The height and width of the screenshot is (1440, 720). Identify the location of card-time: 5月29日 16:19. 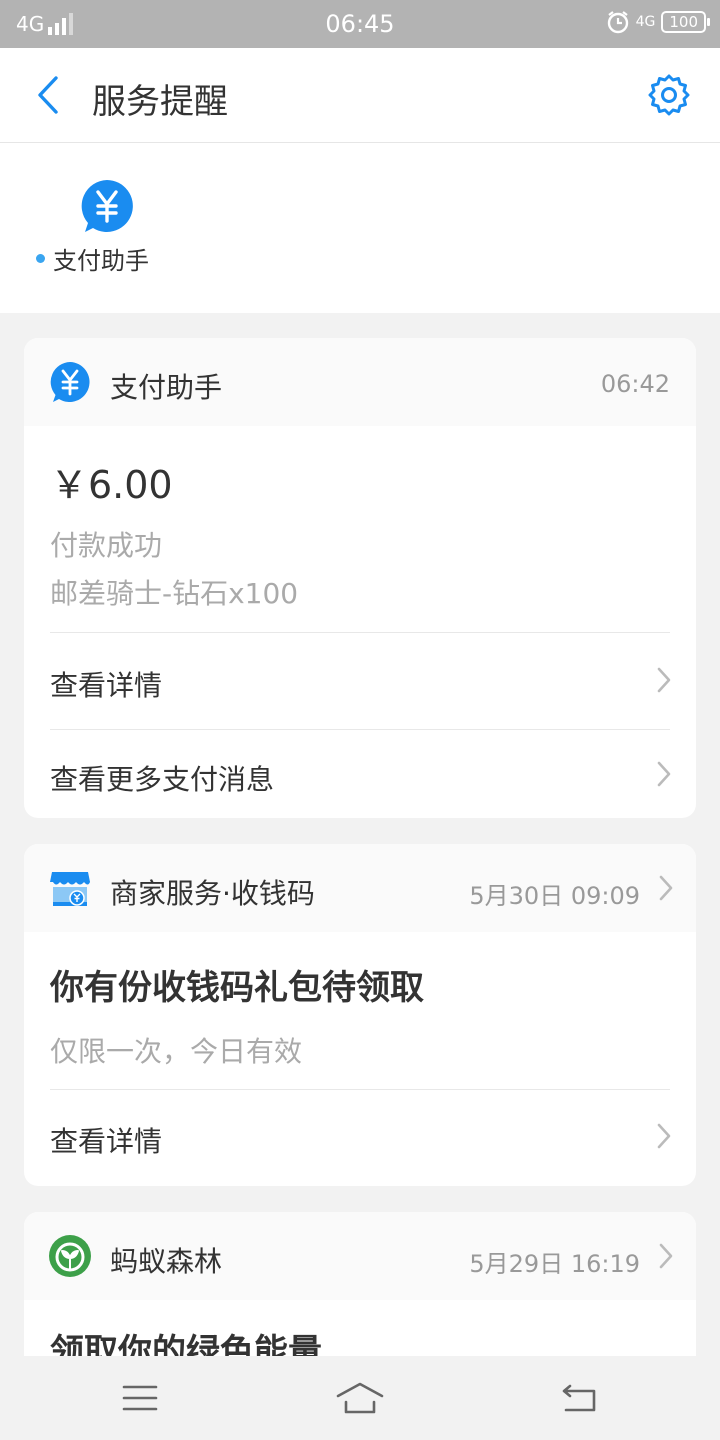
(554, 1264).